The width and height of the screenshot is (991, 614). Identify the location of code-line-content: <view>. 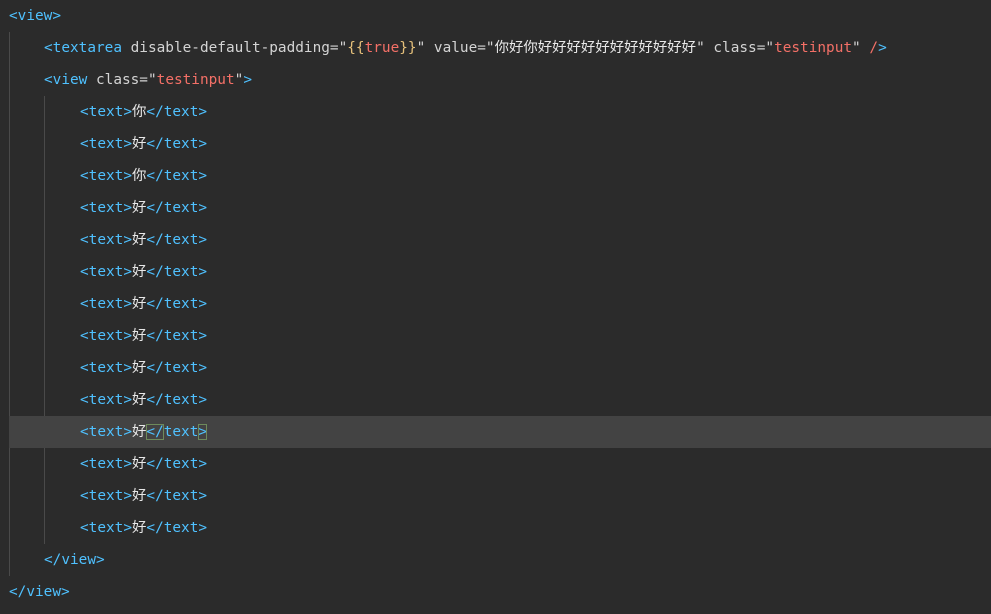
(35, 16).